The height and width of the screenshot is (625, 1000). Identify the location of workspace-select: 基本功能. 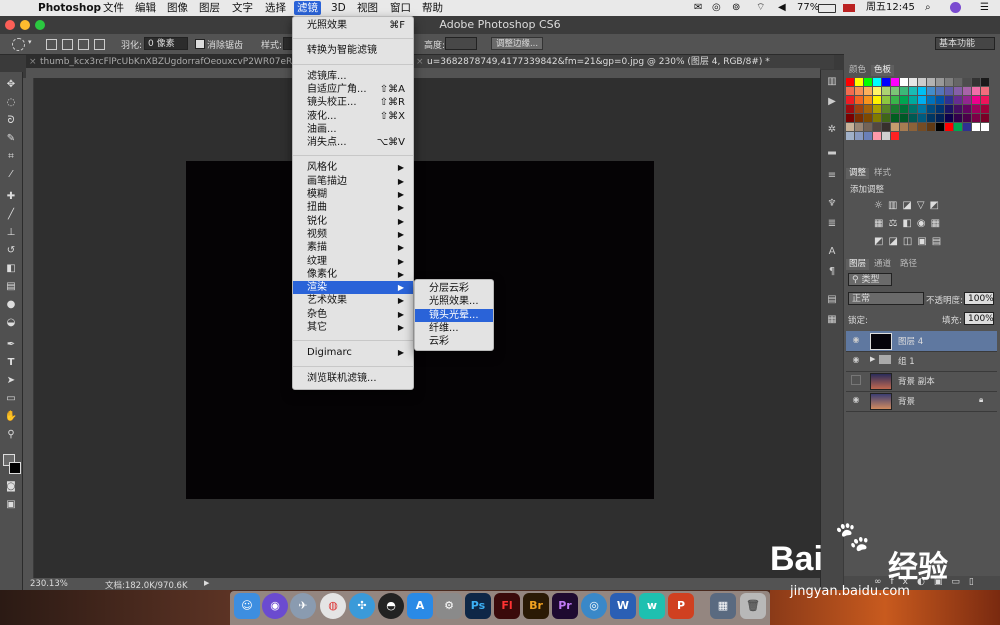
(965, 43).